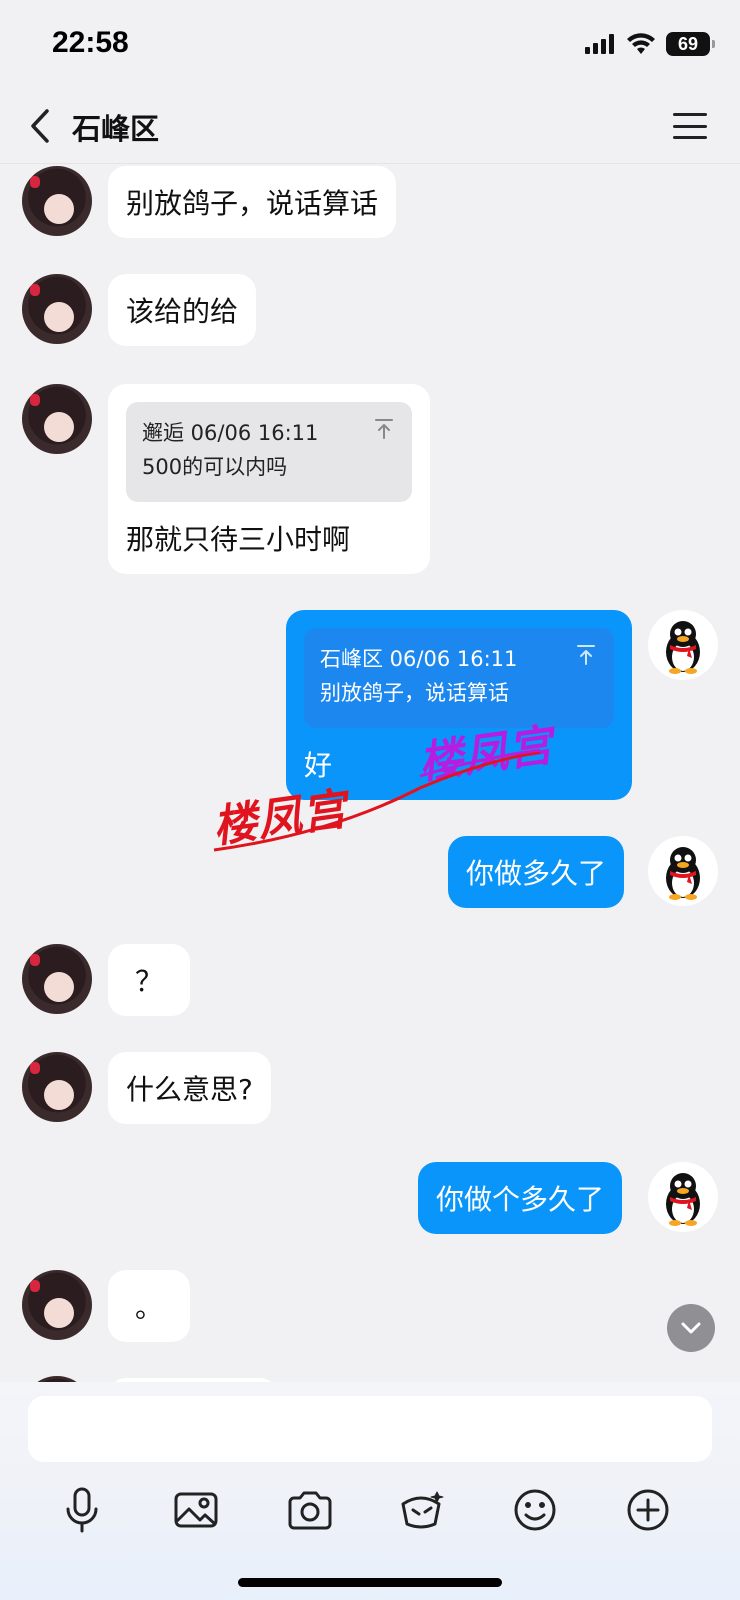 The height and width of the screenshot is (1600, 740). I want to click on menu-icon, so click(690, 114).